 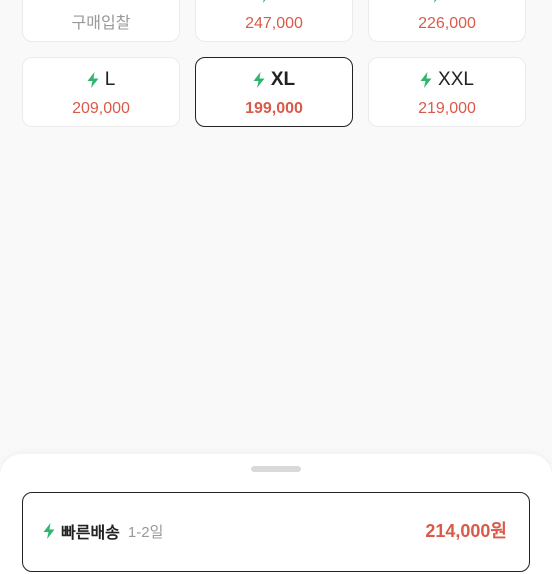 What do you see at coordinates (110, 79) in the screenshot?
I see `size-label: L` at bounding box center [110, 79].